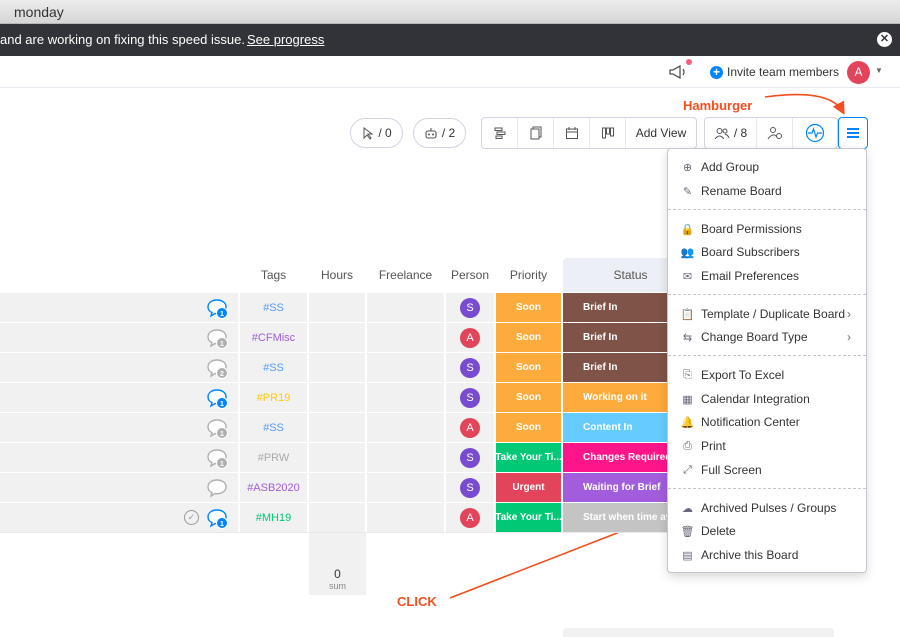 This screenshot has width=900, height=637. Describe the element at coordinates (767, 191) in the screenshot. I see `menu-item-rename-board: ✎ Rename Board` at that location.